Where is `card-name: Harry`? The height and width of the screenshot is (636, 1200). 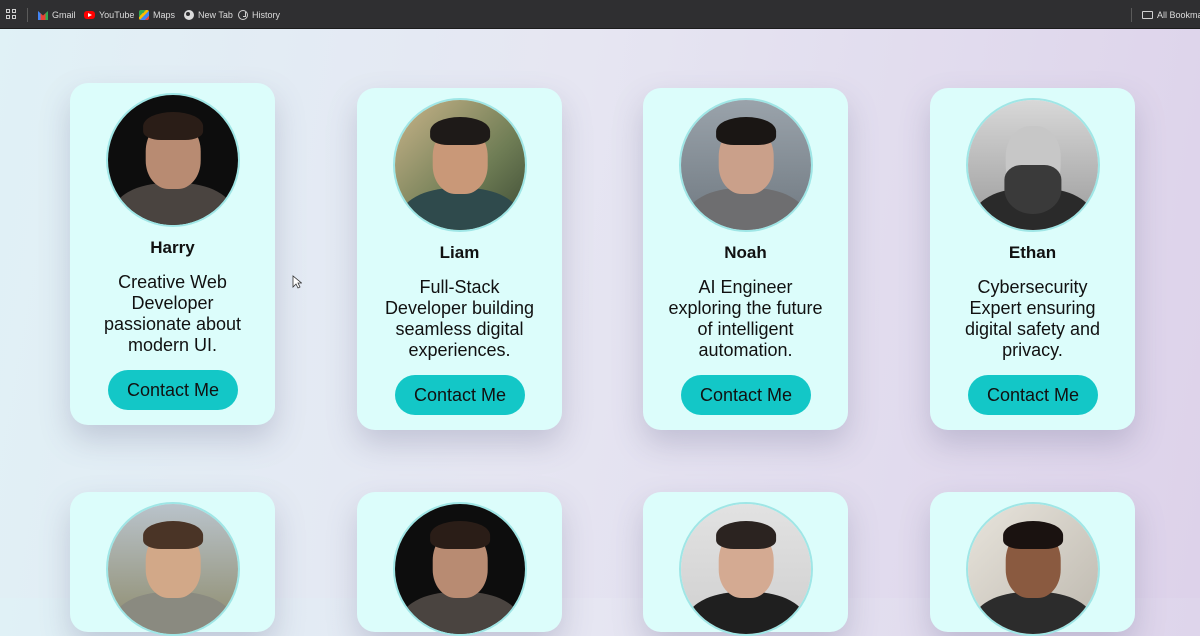 card-name: Harry is located at coordinates (172, 247).